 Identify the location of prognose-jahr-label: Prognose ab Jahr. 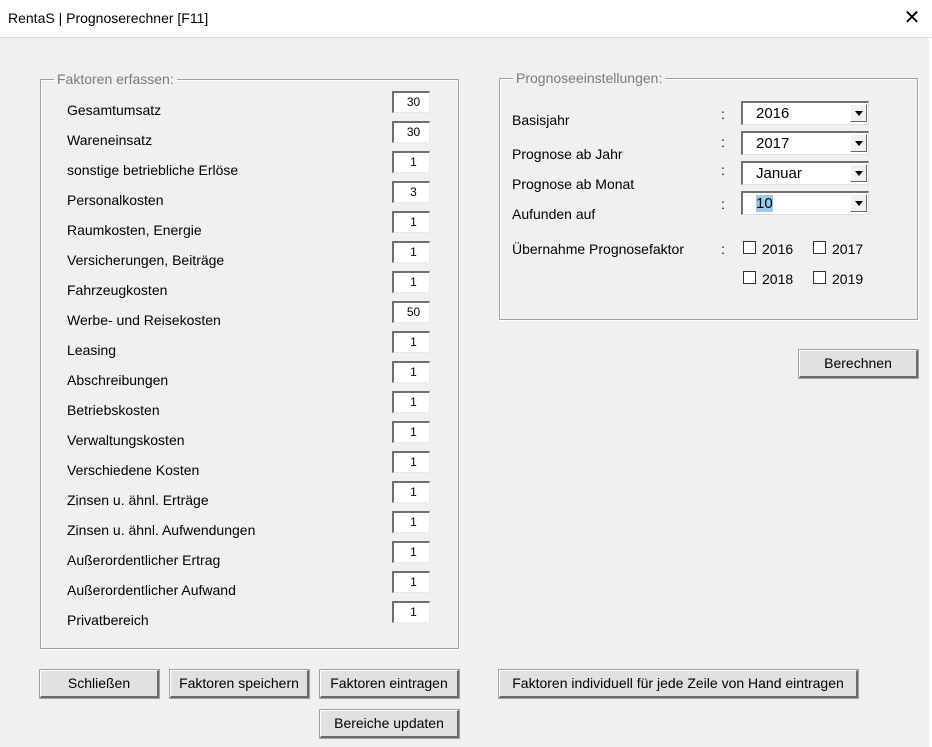
(567, 154).